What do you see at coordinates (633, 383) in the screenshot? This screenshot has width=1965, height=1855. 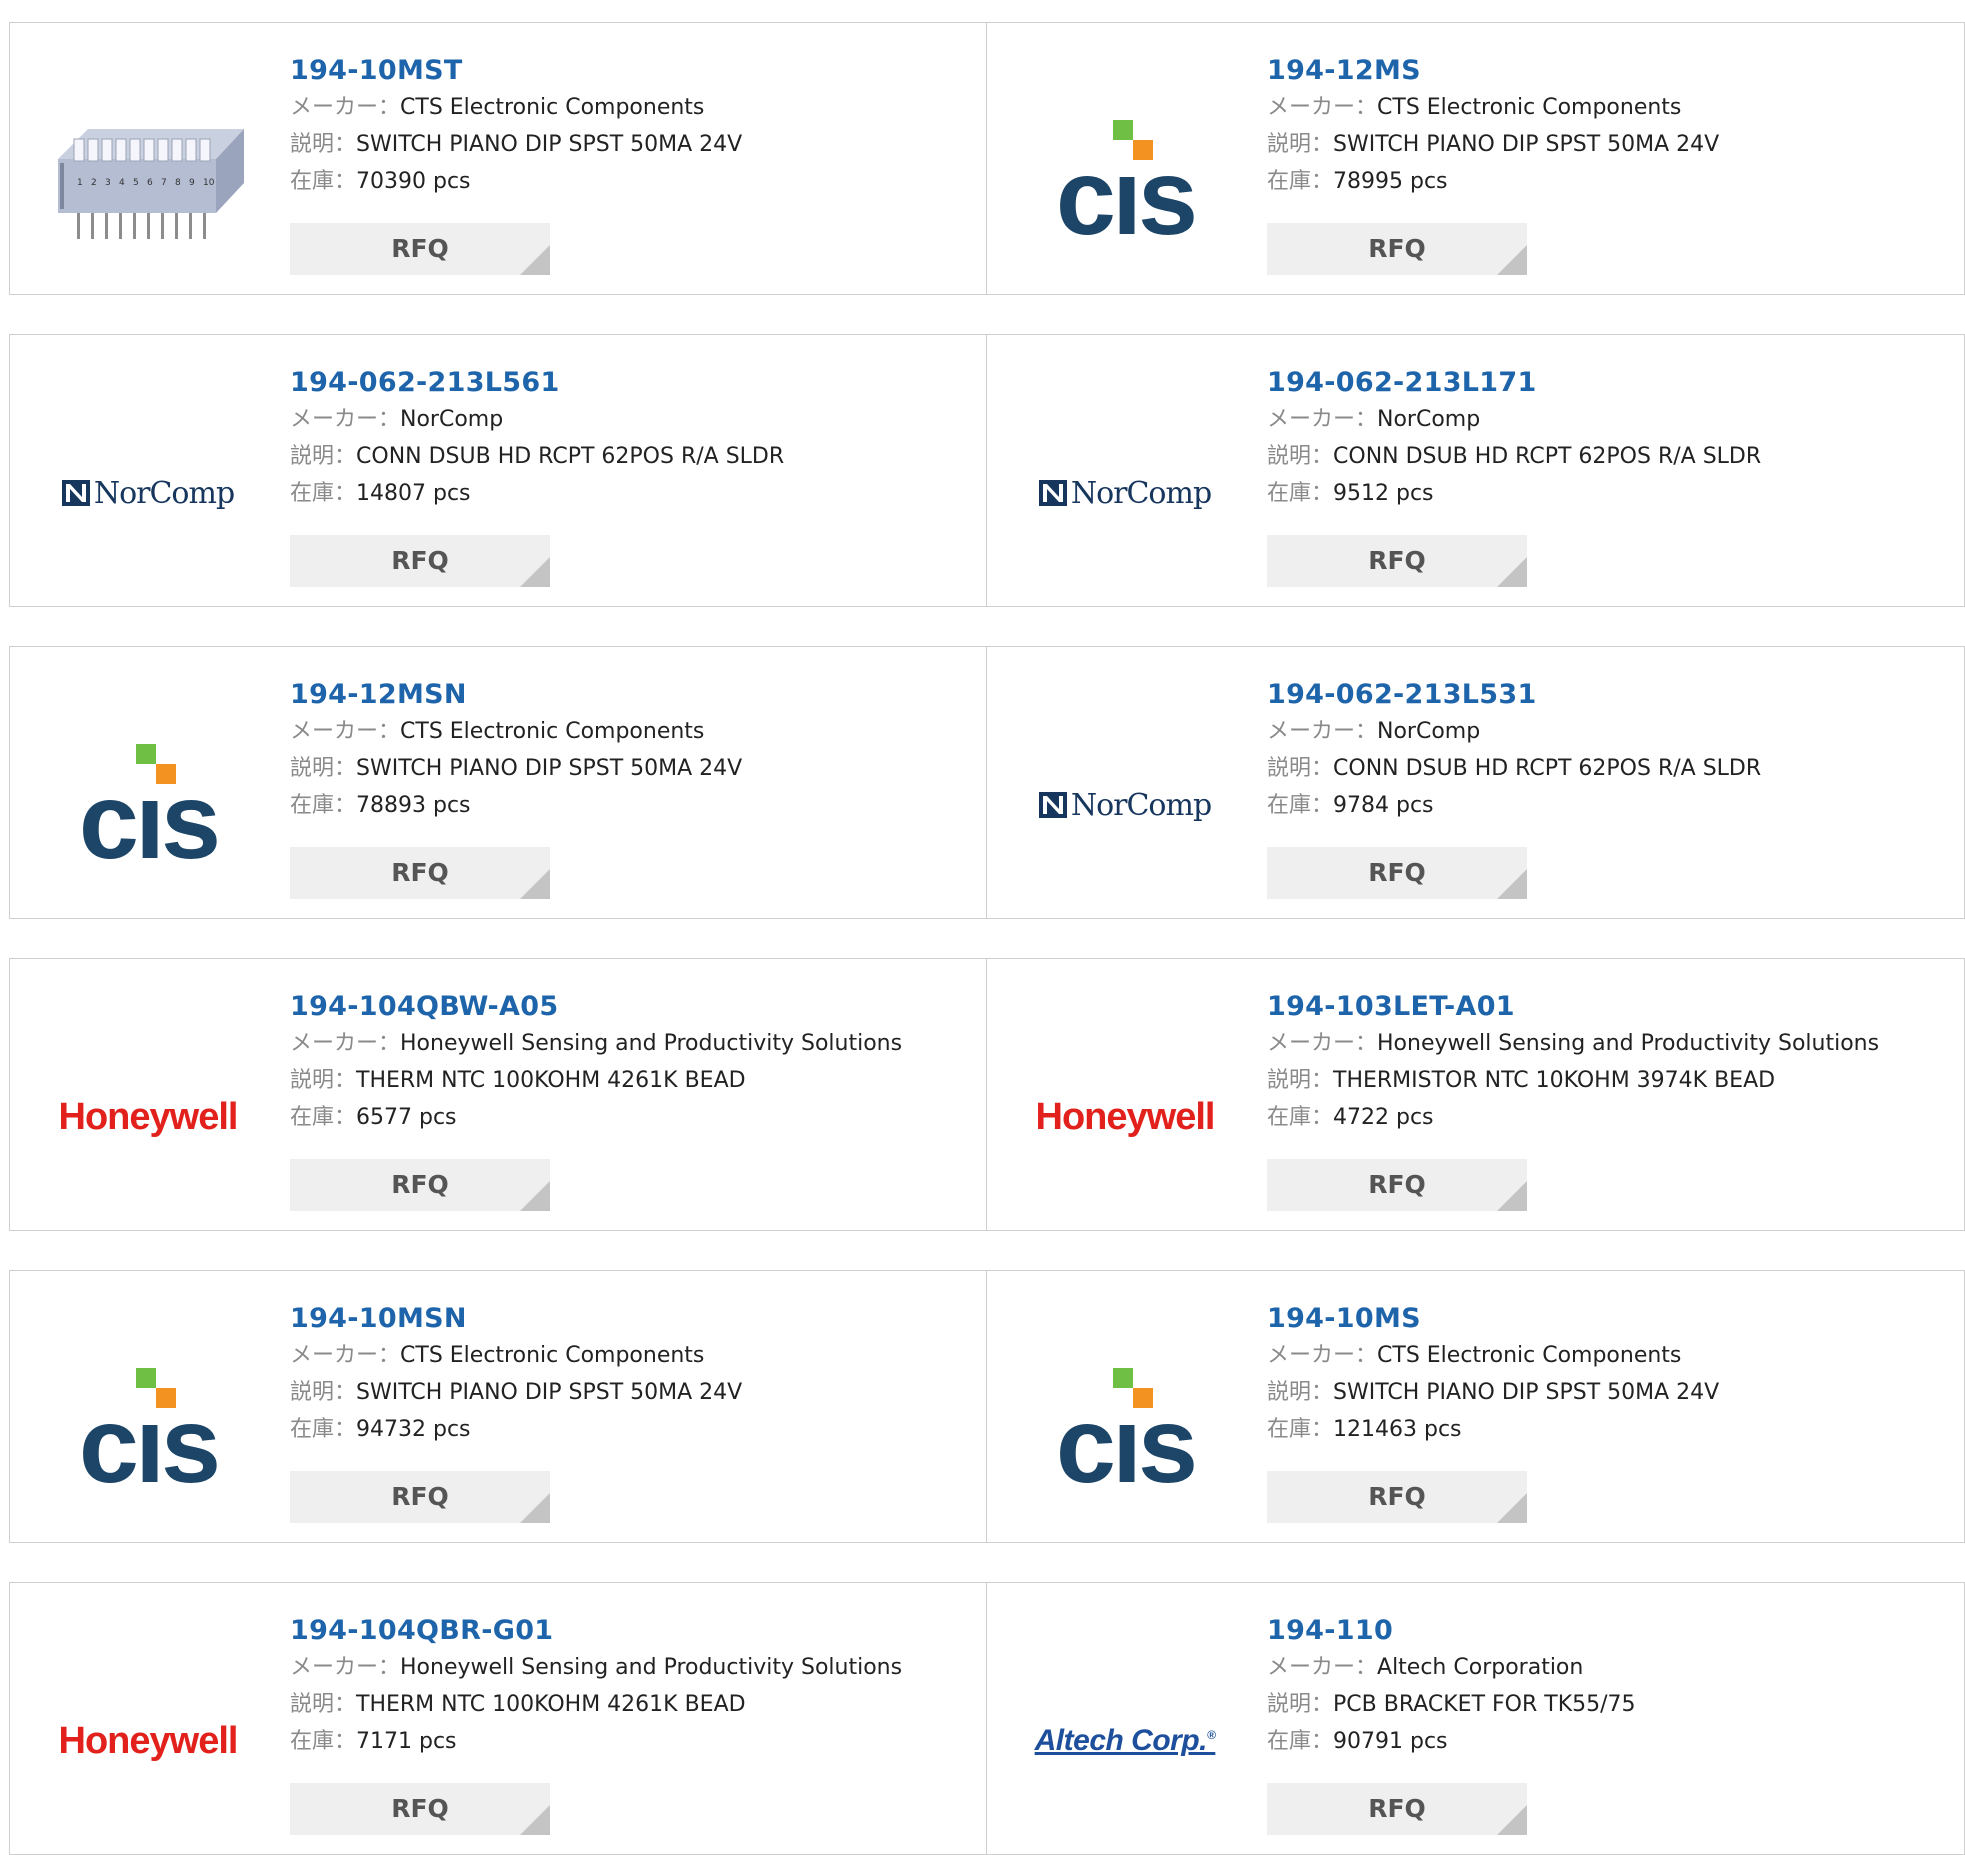 I see `part-number-link: 194-062-213L561` at bounding box center [633, 383].